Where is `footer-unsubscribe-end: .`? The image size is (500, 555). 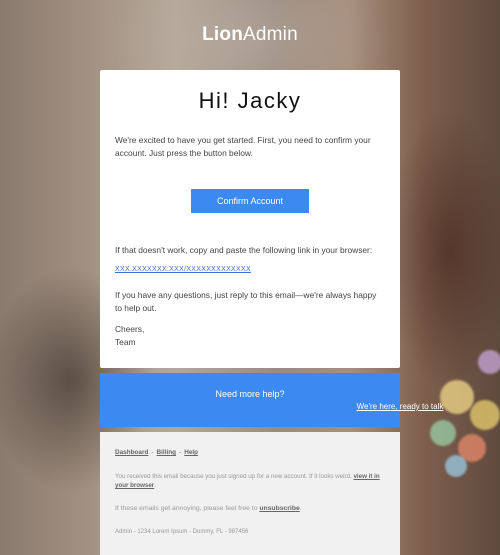 footer-unsubscribe-end: . is located at coordinates (300, 508).